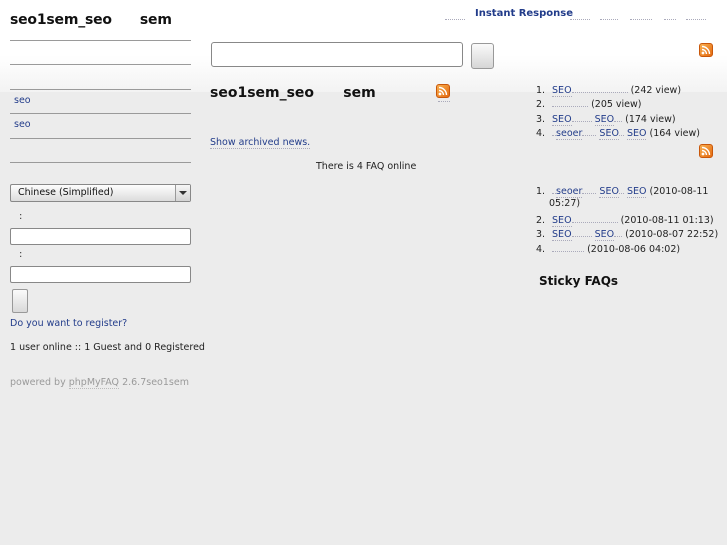 The width and height of the screenshot is (727, 545). I want to click on footer-version: 2.6.7seo1sem, so click(155, 382).